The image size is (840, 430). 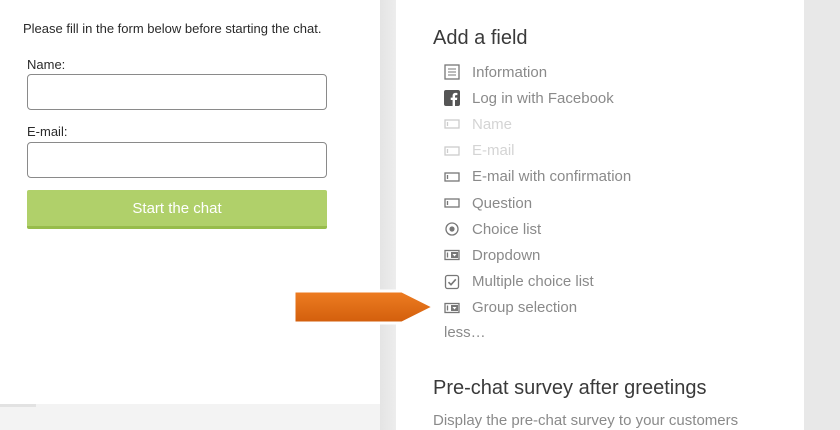 What do you see at coordinates (502, 203) in the screenshot?
I see `add-field-label: Question` at bounding box center [502, 203].